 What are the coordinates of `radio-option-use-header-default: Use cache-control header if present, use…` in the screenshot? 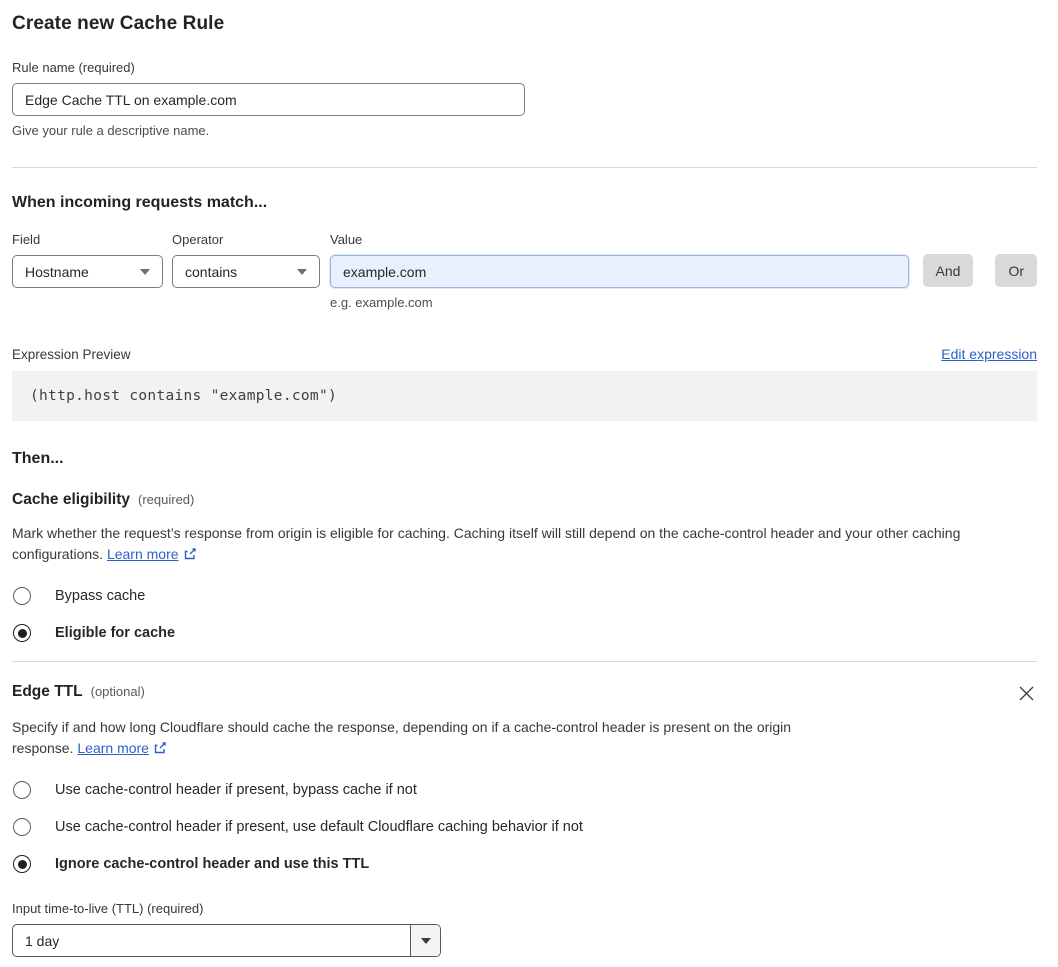 It's located at (524, 827).